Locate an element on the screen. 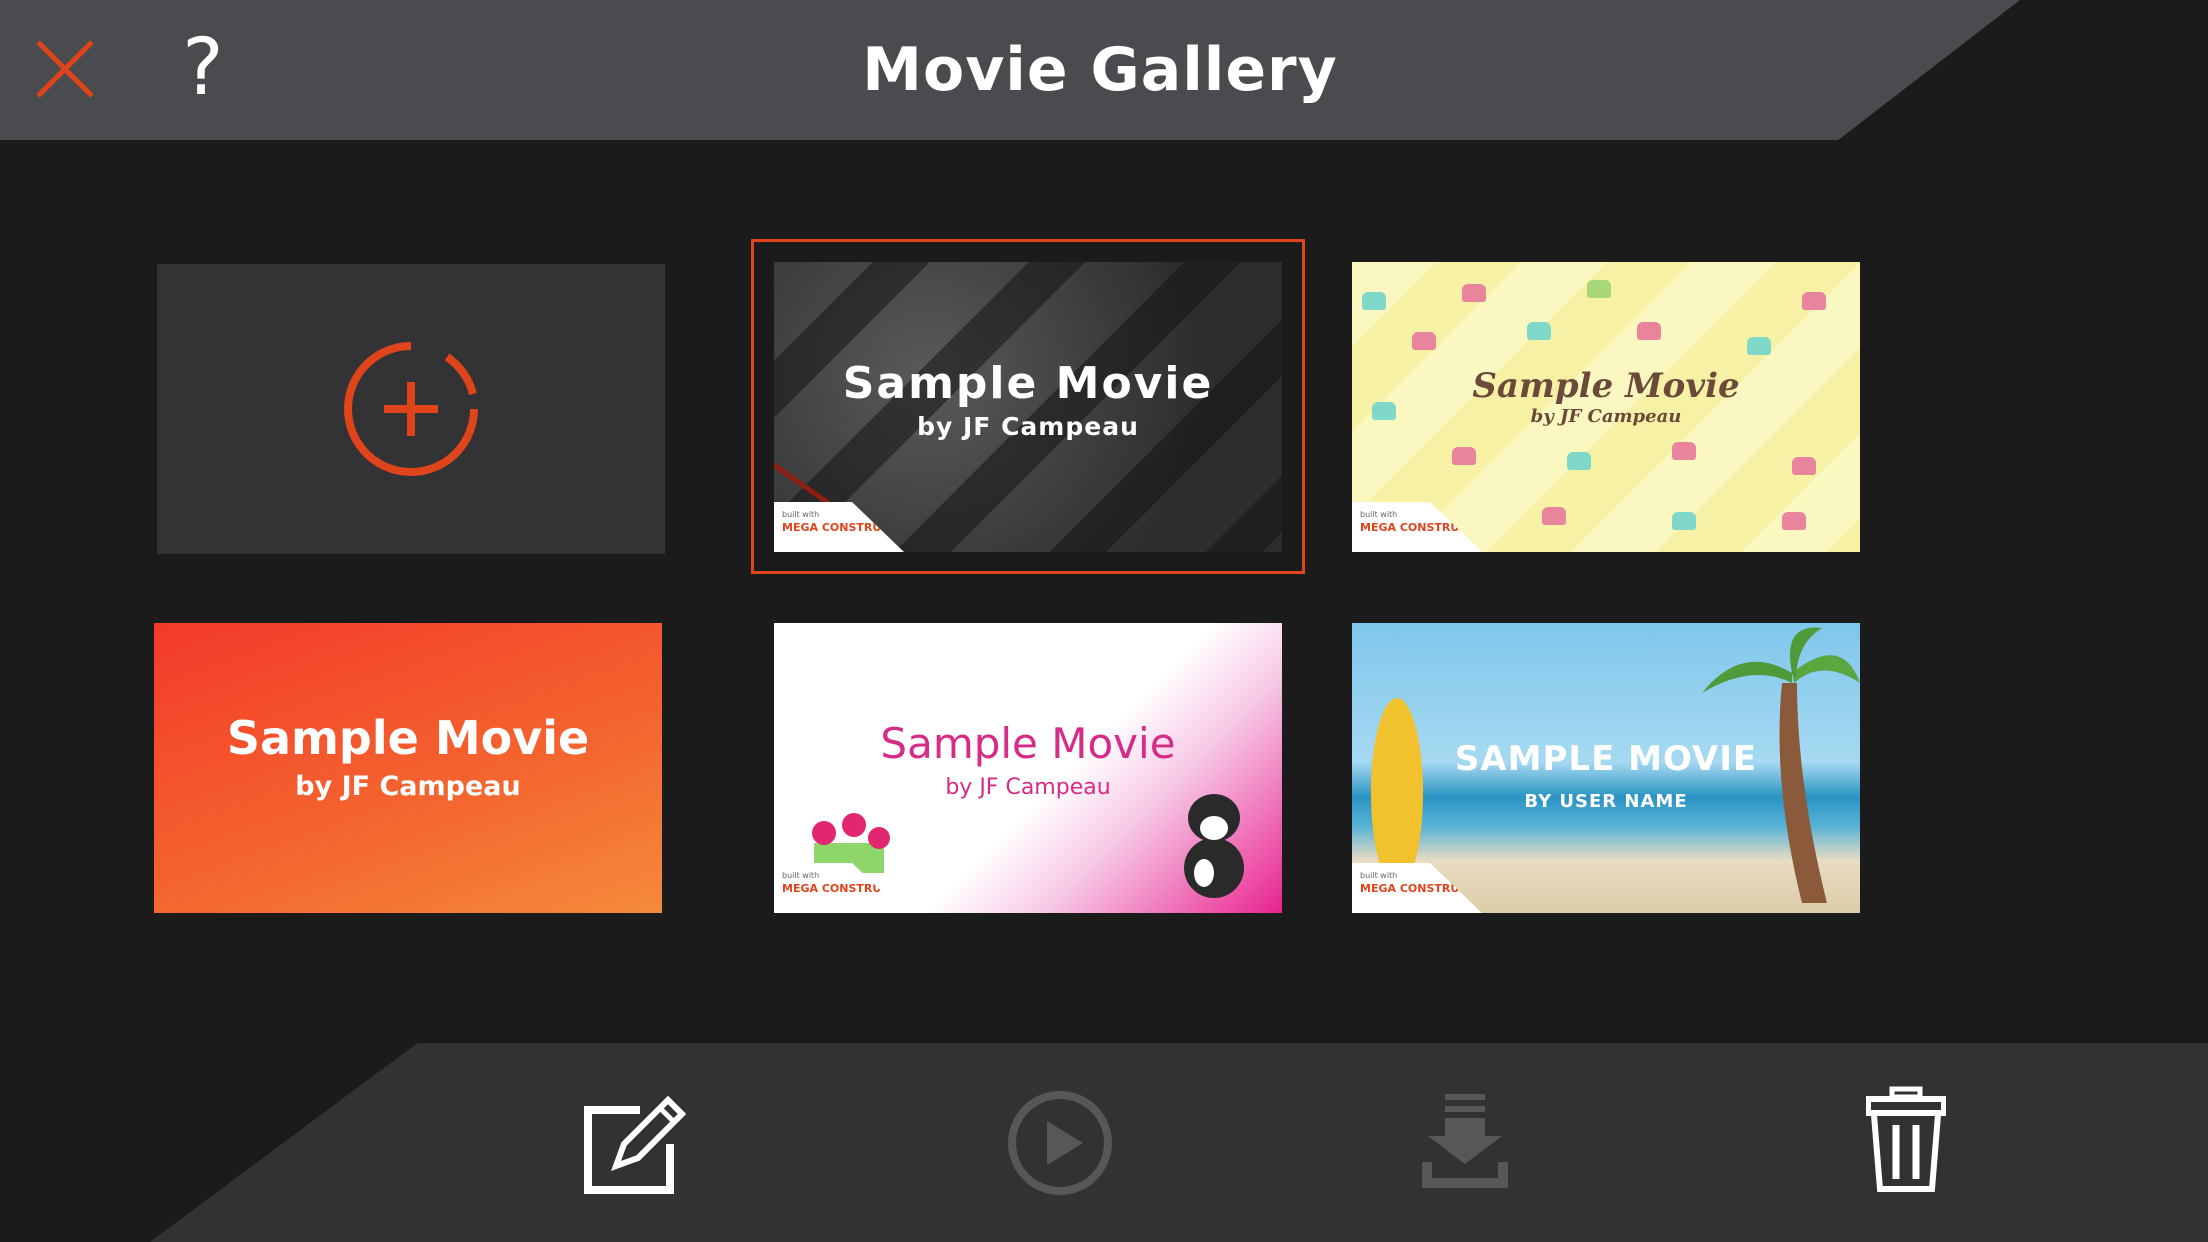 This screenshot has height=1242, width=2208. download-icon is located at coordinates (1465, 1141).